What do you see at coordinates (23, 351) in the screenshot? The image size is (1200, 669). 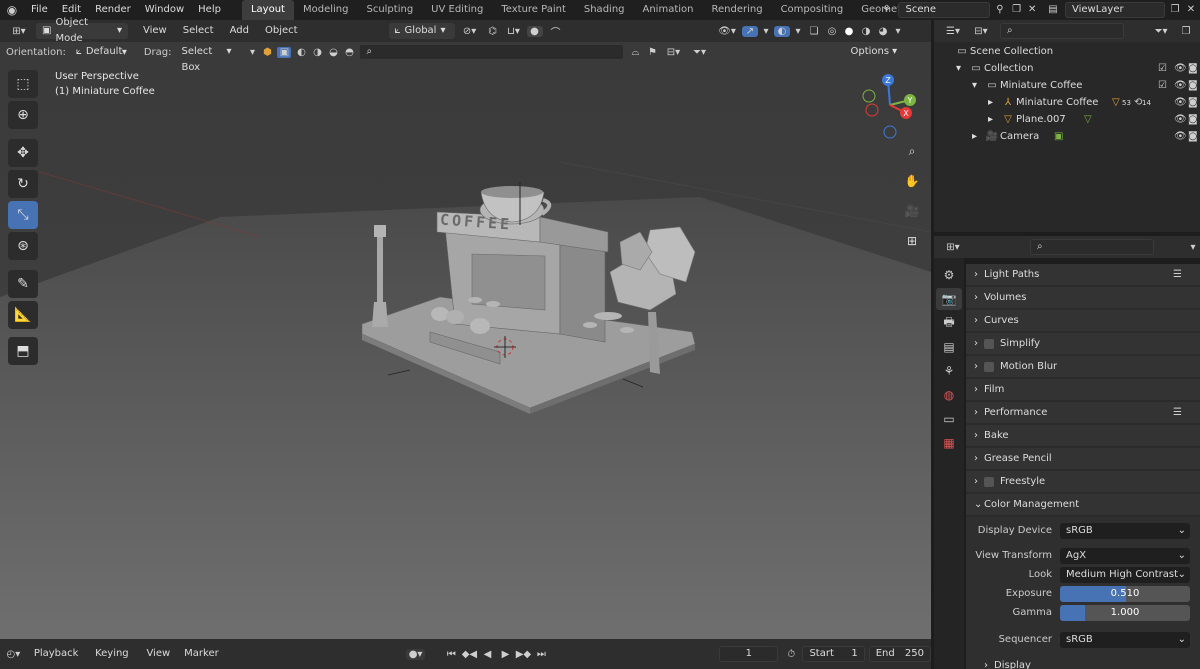 I see `add-cube-tool-icon: ⬒` at bounding box center [23, 351].